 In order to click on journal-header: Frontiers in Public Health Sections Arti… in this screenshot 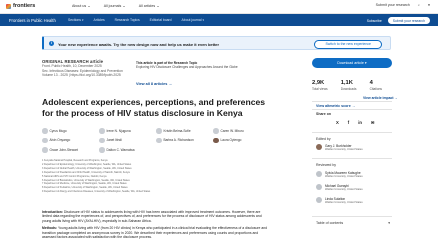, I will do `click(219, 20)`.